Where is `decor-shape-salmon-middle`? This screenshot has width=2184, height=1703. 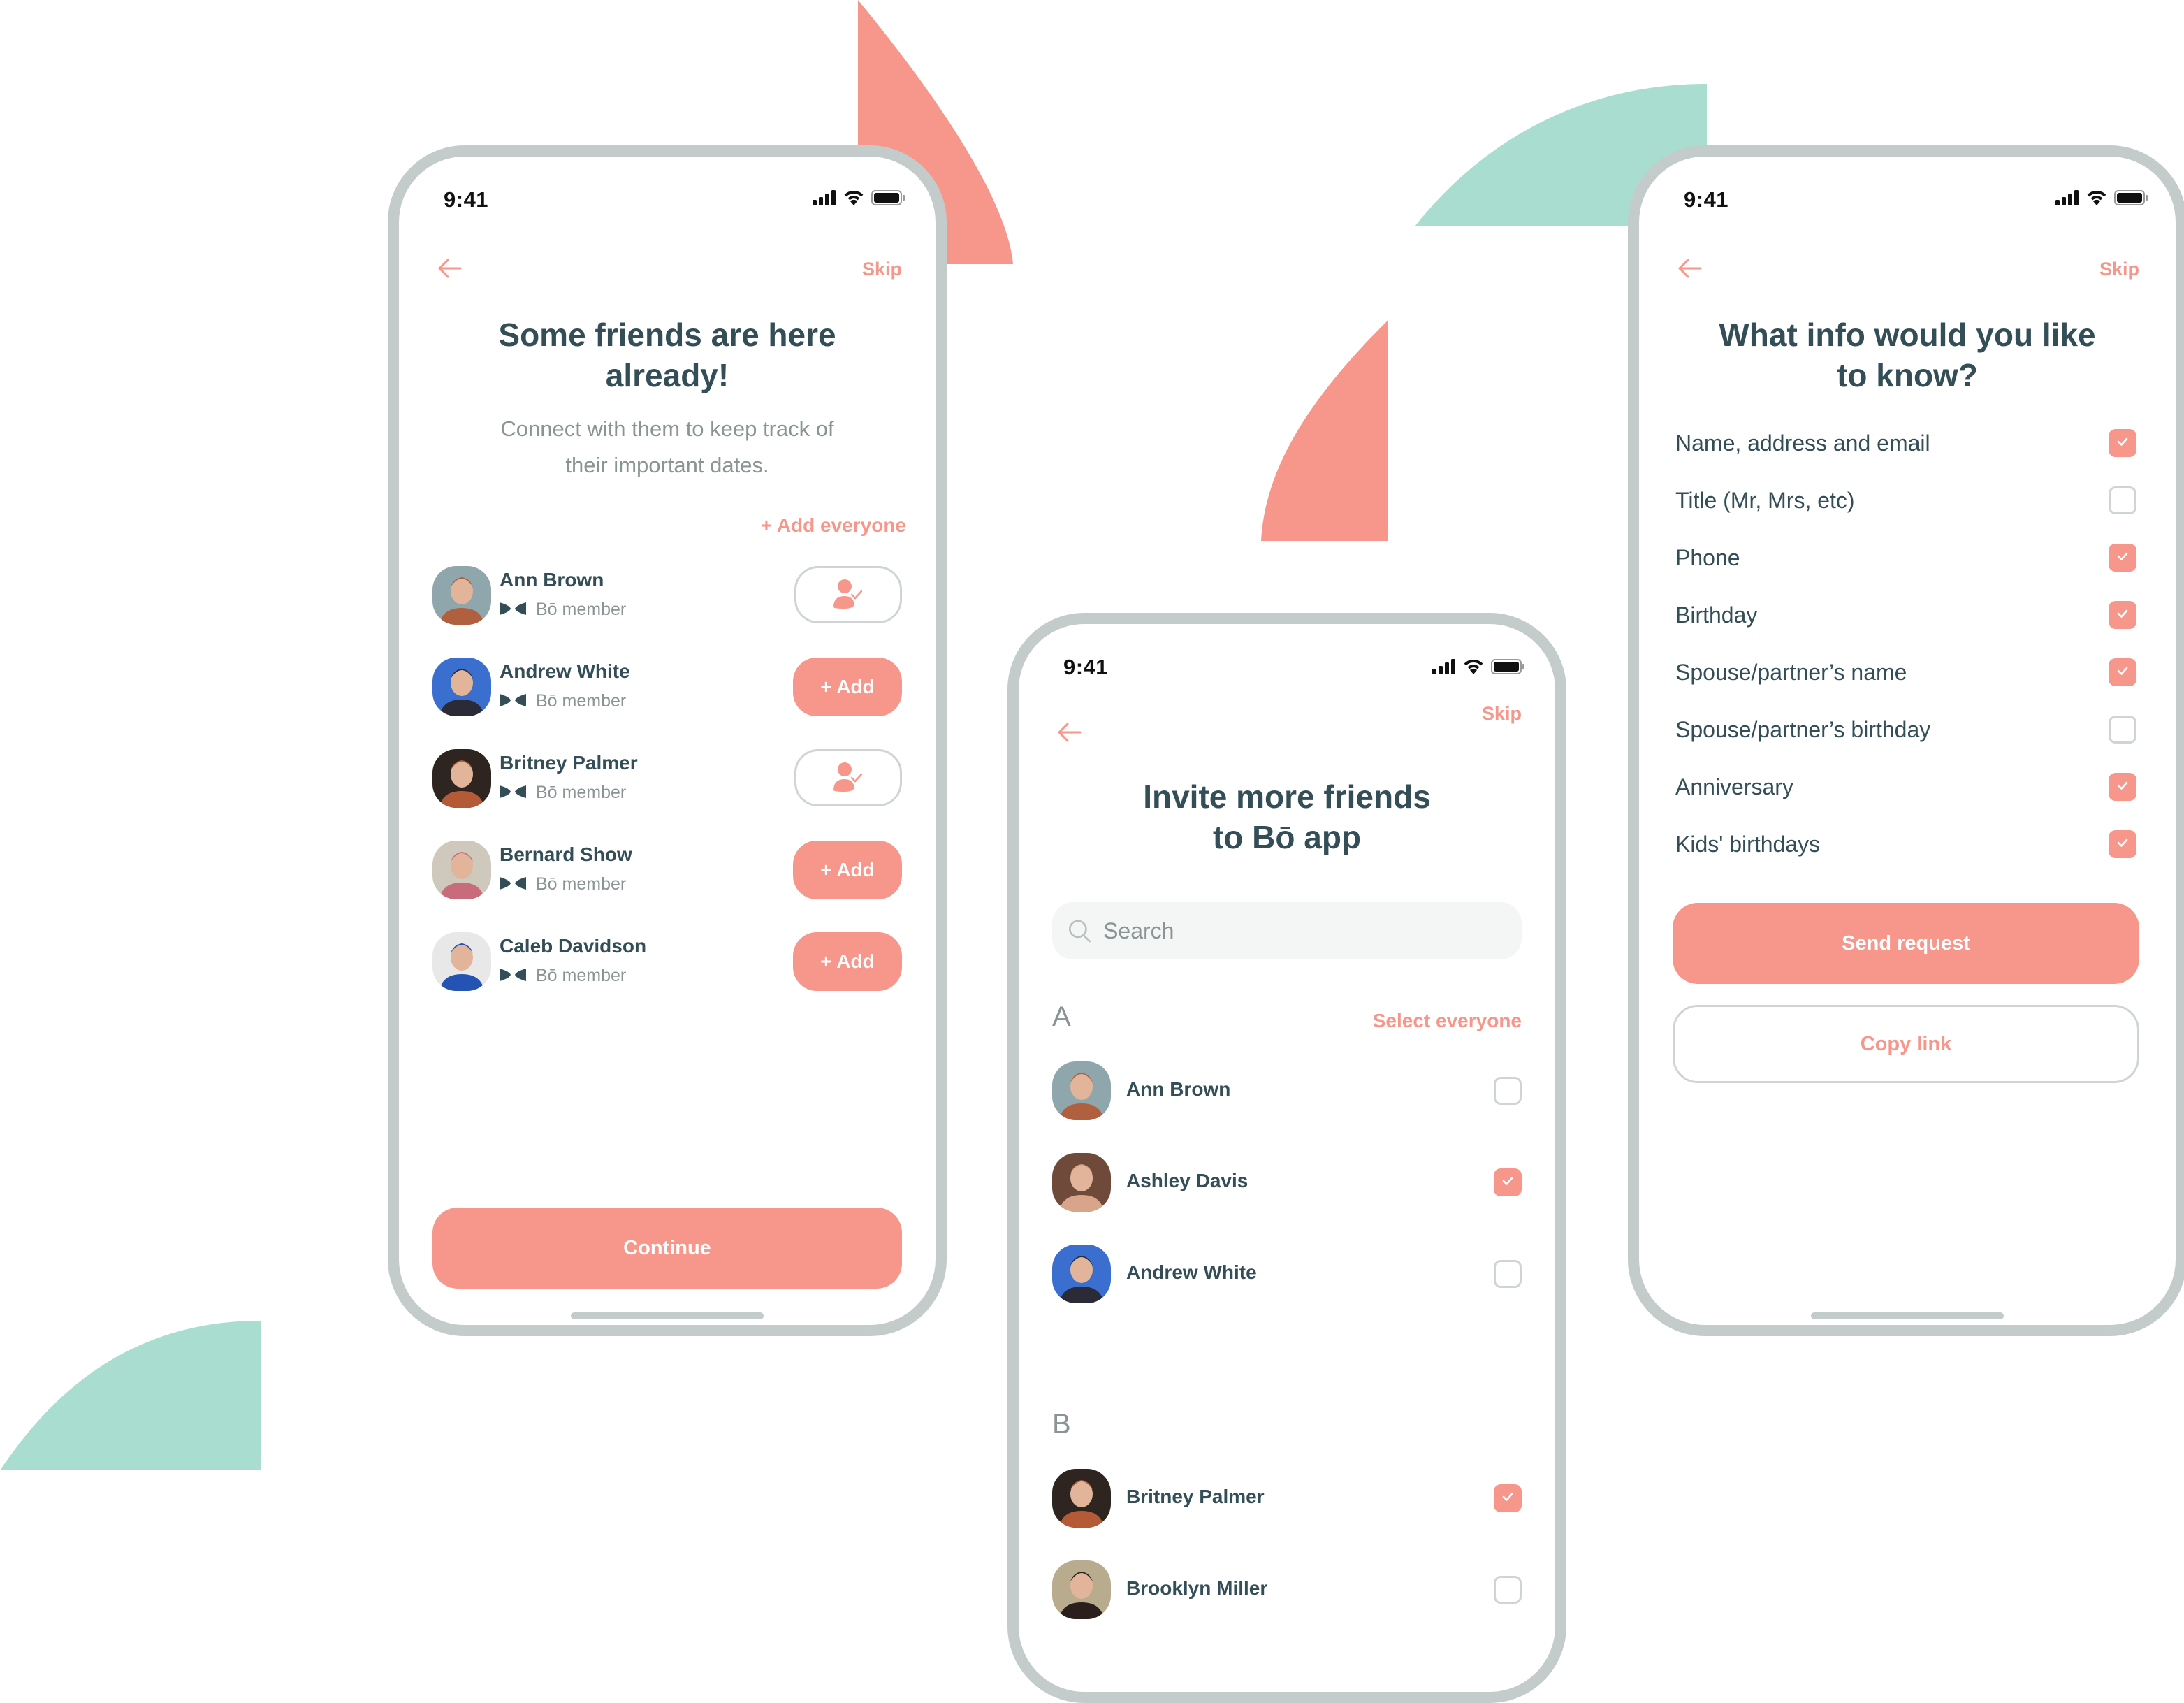 decor-shape-salmon-middle is located at coordinates (1324, 430).